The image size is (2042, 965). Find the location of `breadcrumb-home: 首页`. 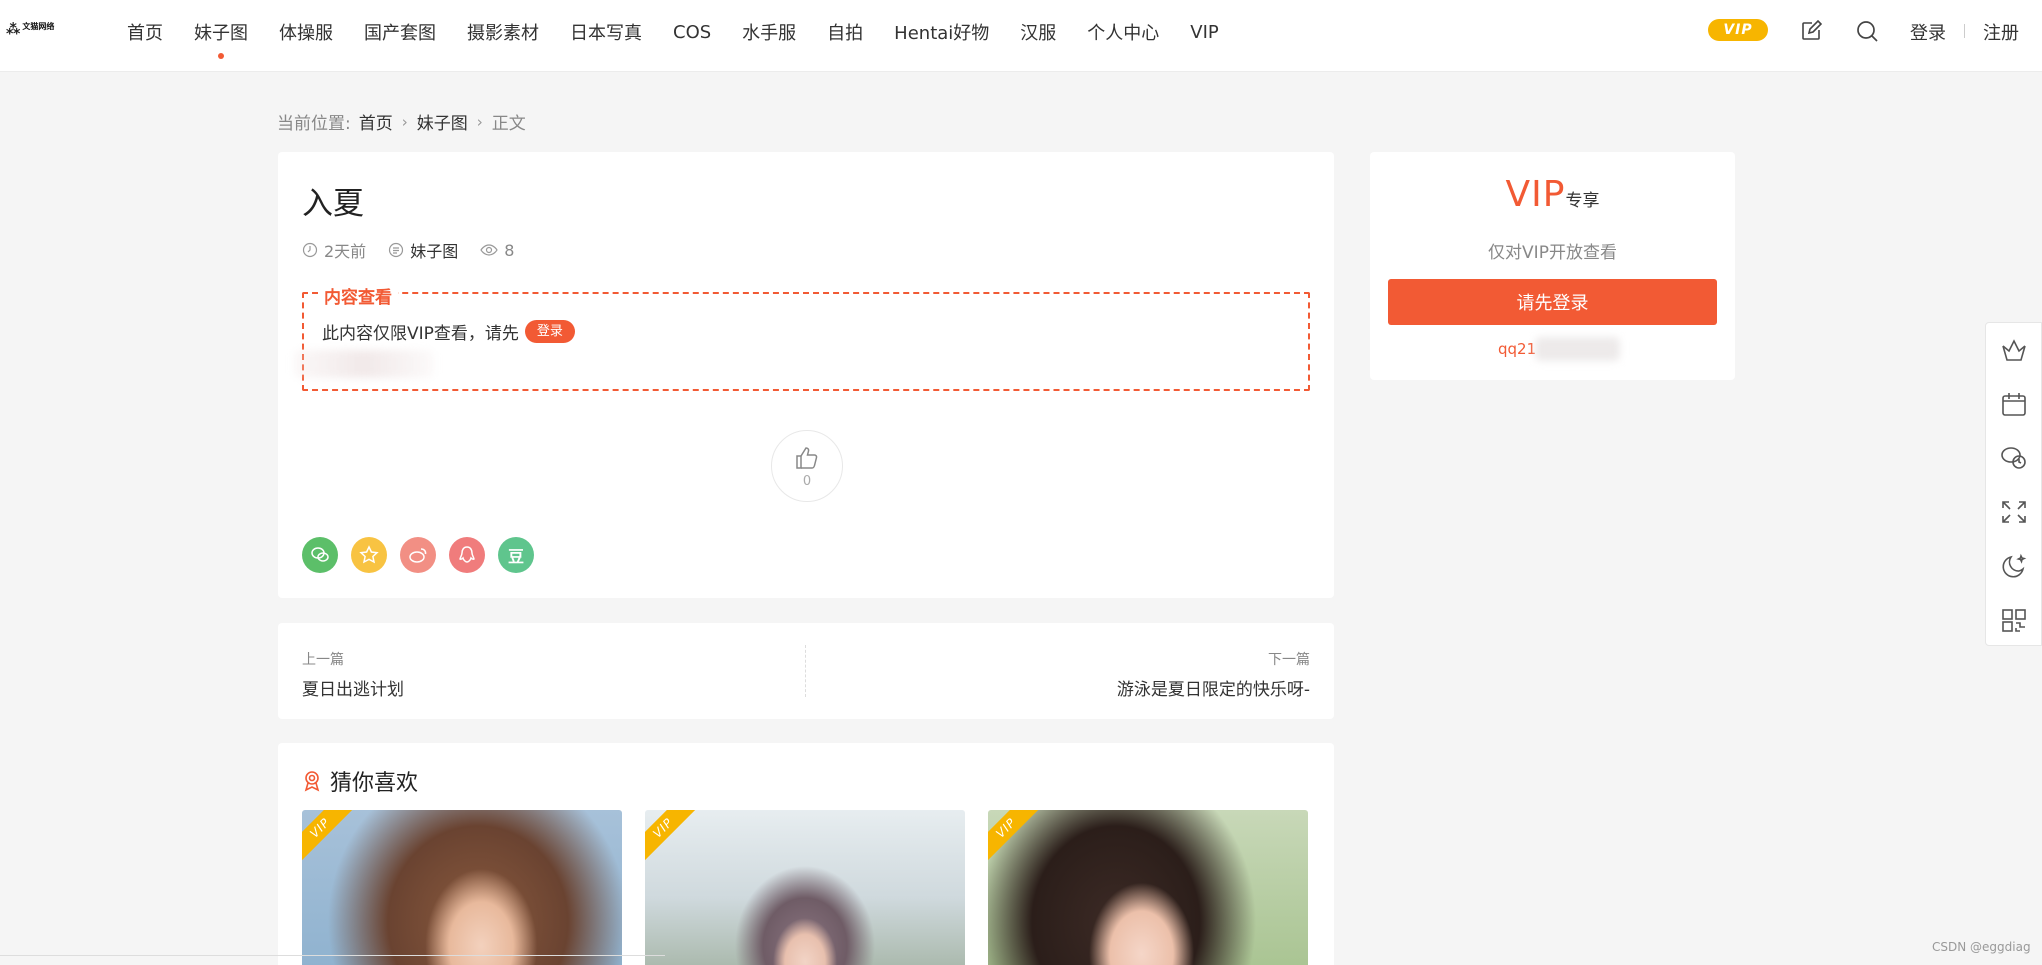

breadcrumb-home: 首页 is located at coordinates (376, 121).